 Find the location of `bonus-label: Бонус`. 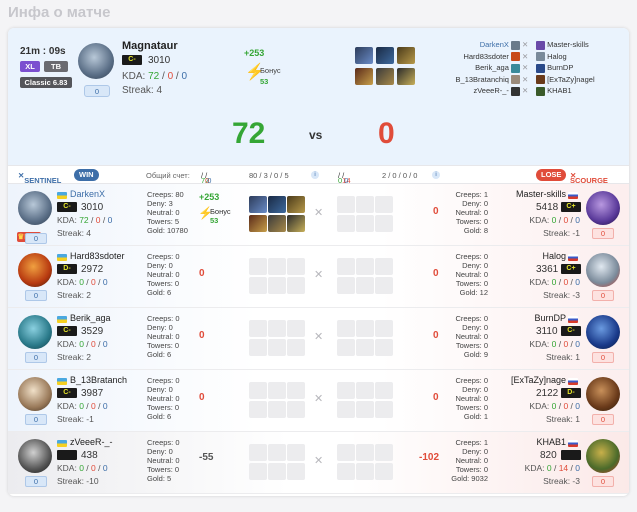

bonus-label: Бонус is located at coordinates (270, 70).